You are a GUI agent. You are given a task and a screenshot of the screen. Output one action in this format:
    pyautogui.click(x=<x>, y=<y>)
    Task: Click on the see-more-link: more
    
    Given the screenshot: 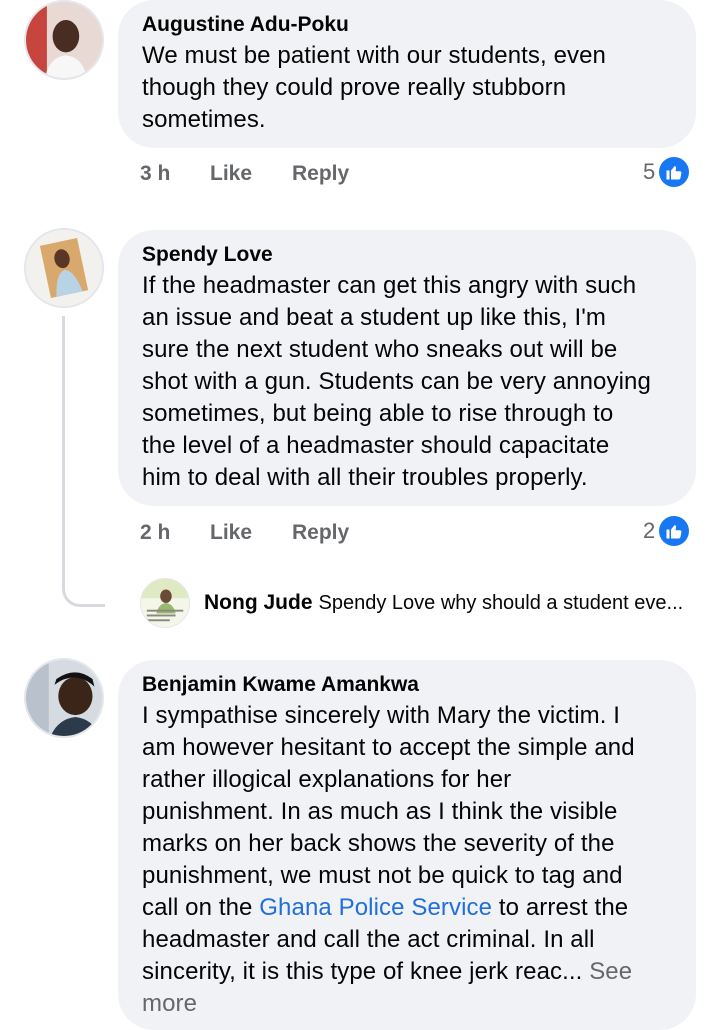 What is the action you would take?
    pyautogui.click(x=407, y=1004)
    